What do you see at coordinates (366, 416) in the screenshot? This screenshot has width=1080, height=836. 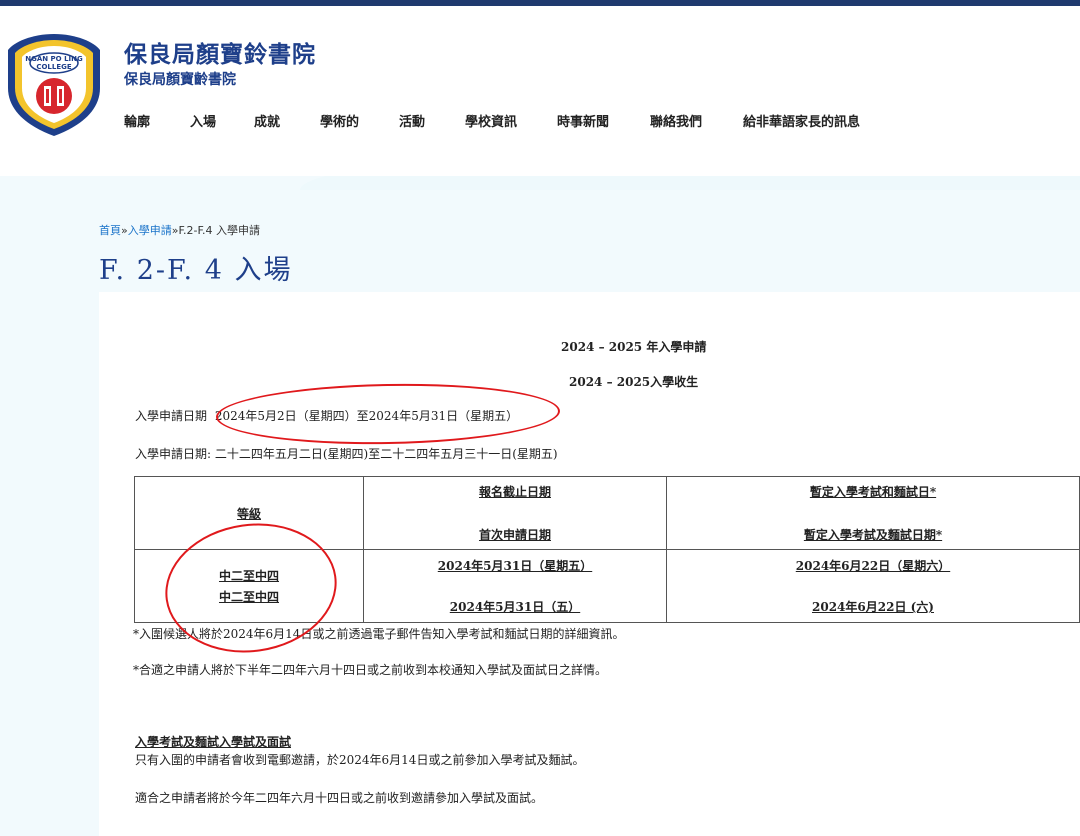 I see `application-date-value: 2024年5月2日（星期四）至2024年5月31日（星期五）` at bounding box center [366, 416].